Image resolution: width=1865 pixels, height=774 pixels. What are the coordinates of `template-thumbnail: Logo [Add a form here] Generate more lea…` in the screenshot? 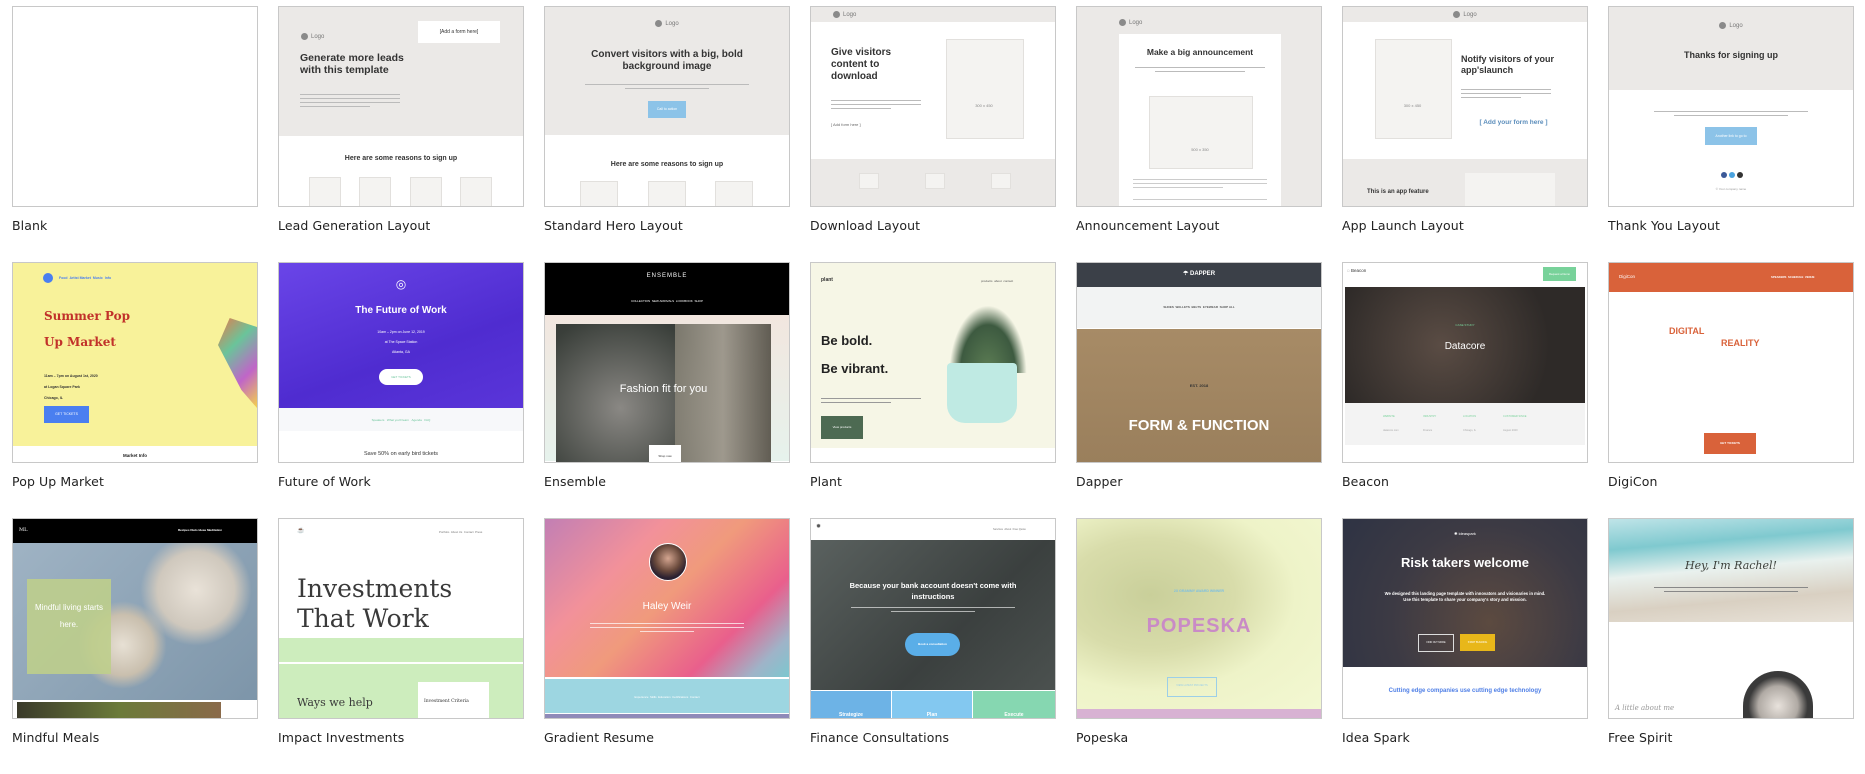 It's located at (401, 106).